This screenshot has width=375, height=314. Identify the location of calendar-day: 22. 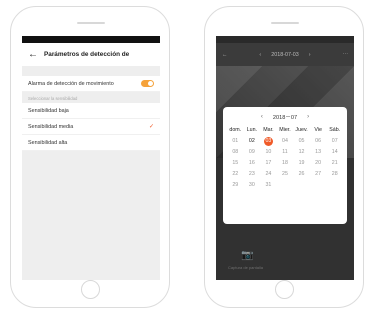
(235, 174).